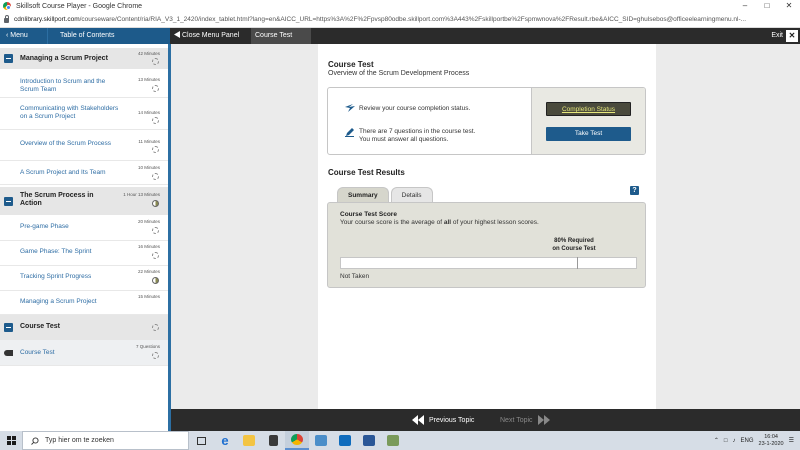 The width and height of the screenshot is (800, 450). What do you see at coordinates (734, 441) in the screenshot?
I see `volume-icon: ♪` at bounding box center [734, 441].